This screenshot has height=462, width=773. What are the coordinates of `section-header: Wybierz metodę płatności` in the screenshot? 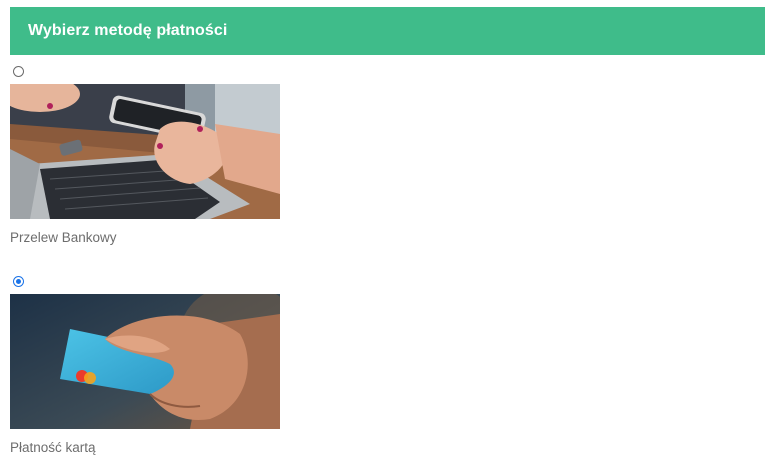 It's located at (387, 31).